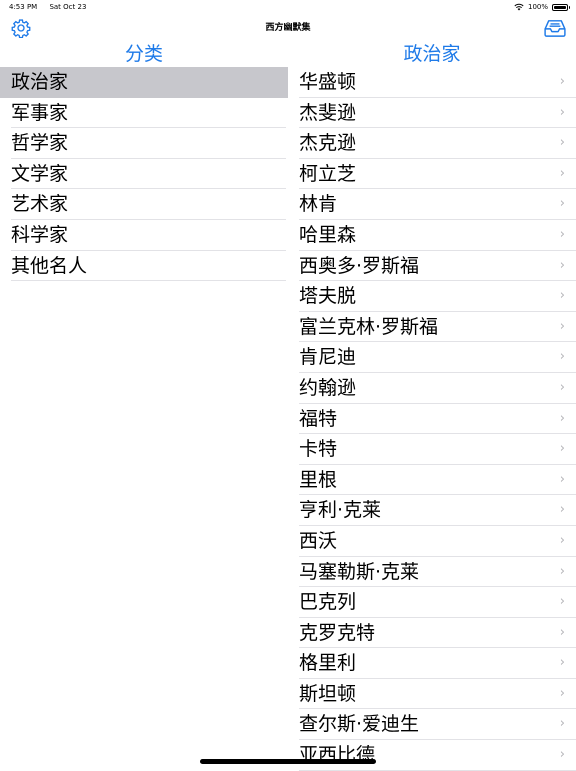 This screenshot has height=771, width=576. What do you see at coordinates (437, 694) in the screenshot?
I see `person-item: 斯坦顿 ›` at bounding box center [437, 694].